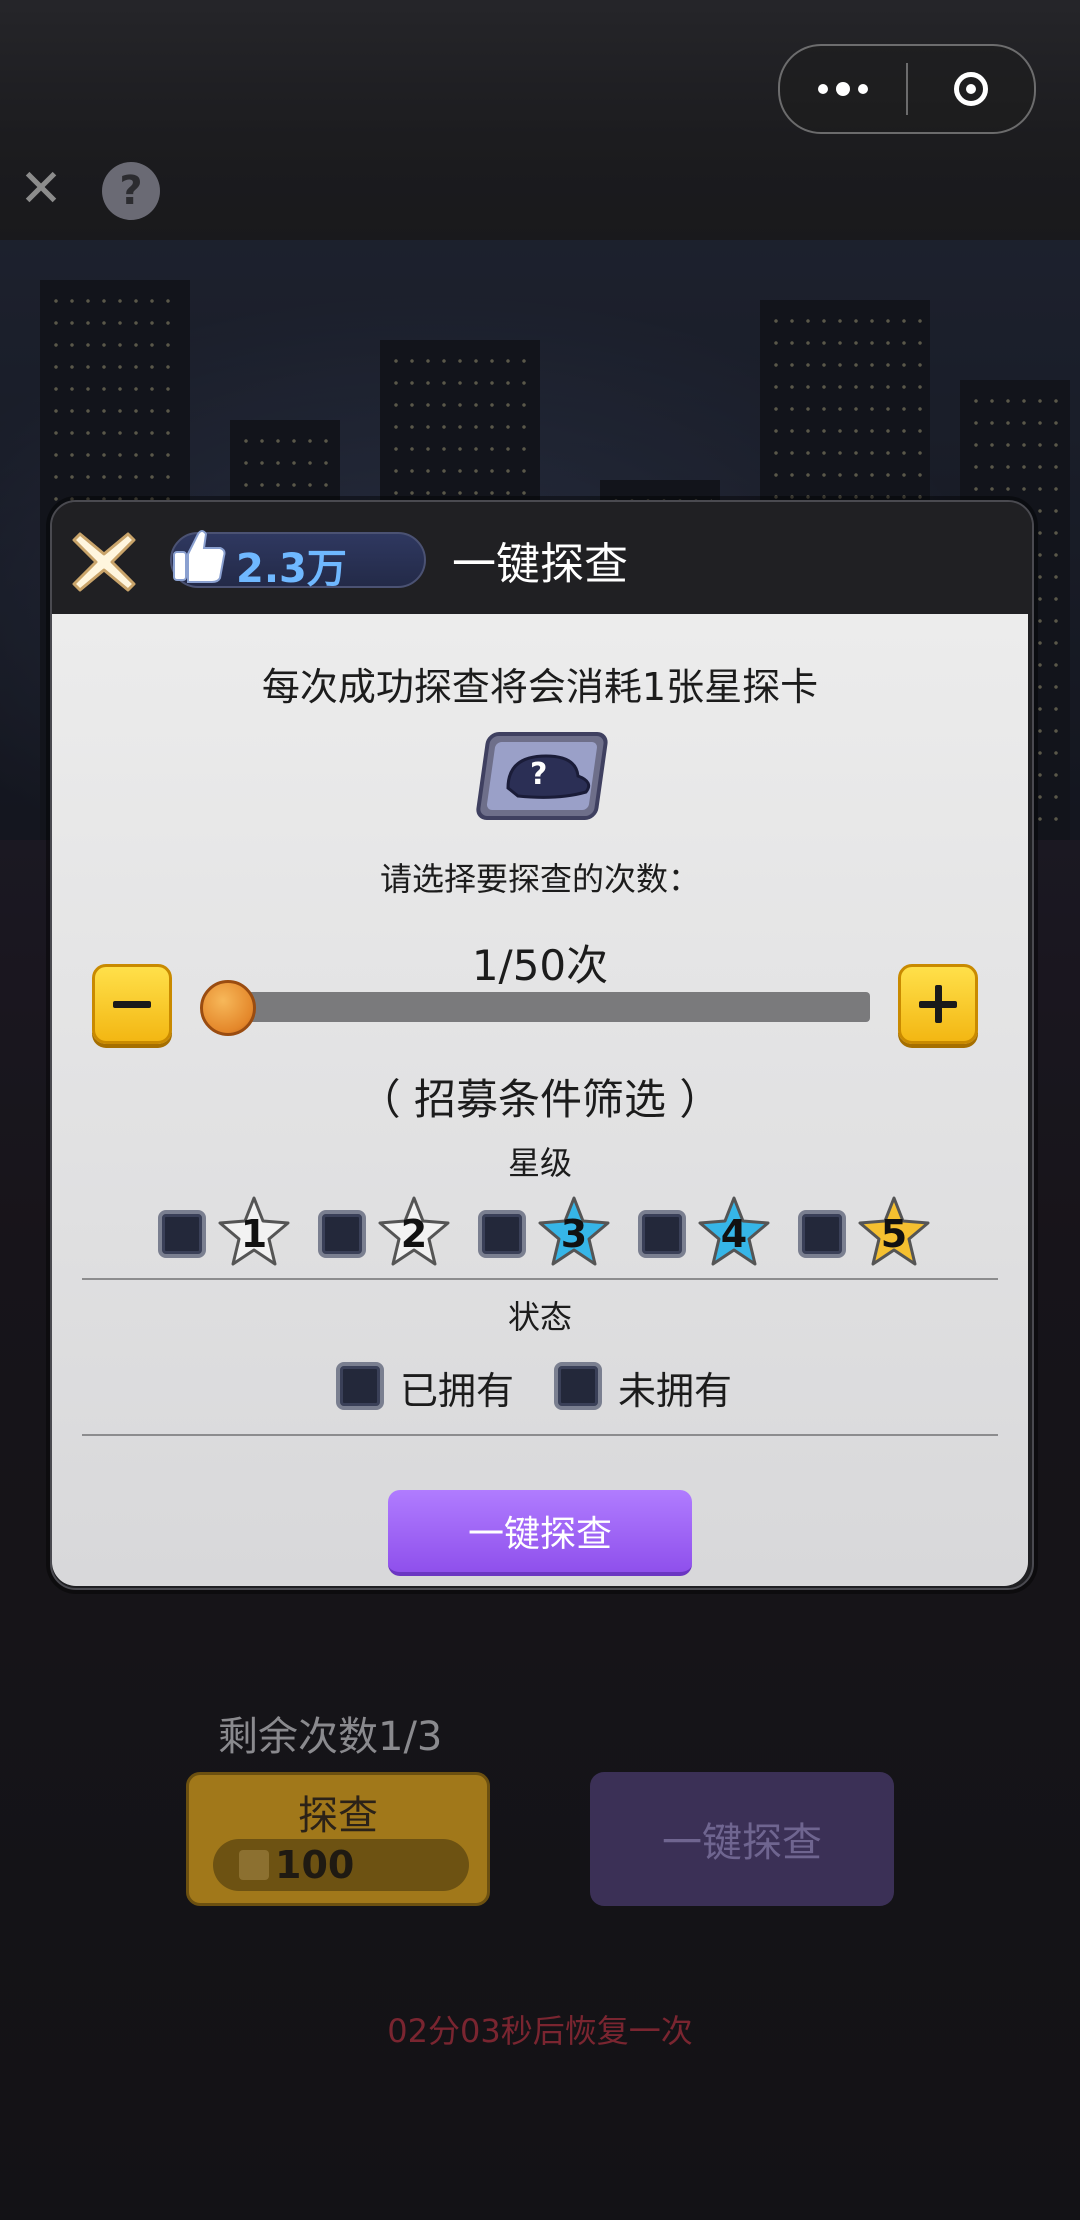 This screenshot has width=1080, height=2220. Describe the element at coordinates (330, 1737) in the screenshot. I see `remaining-count: 剩余次数1/3` at that location.